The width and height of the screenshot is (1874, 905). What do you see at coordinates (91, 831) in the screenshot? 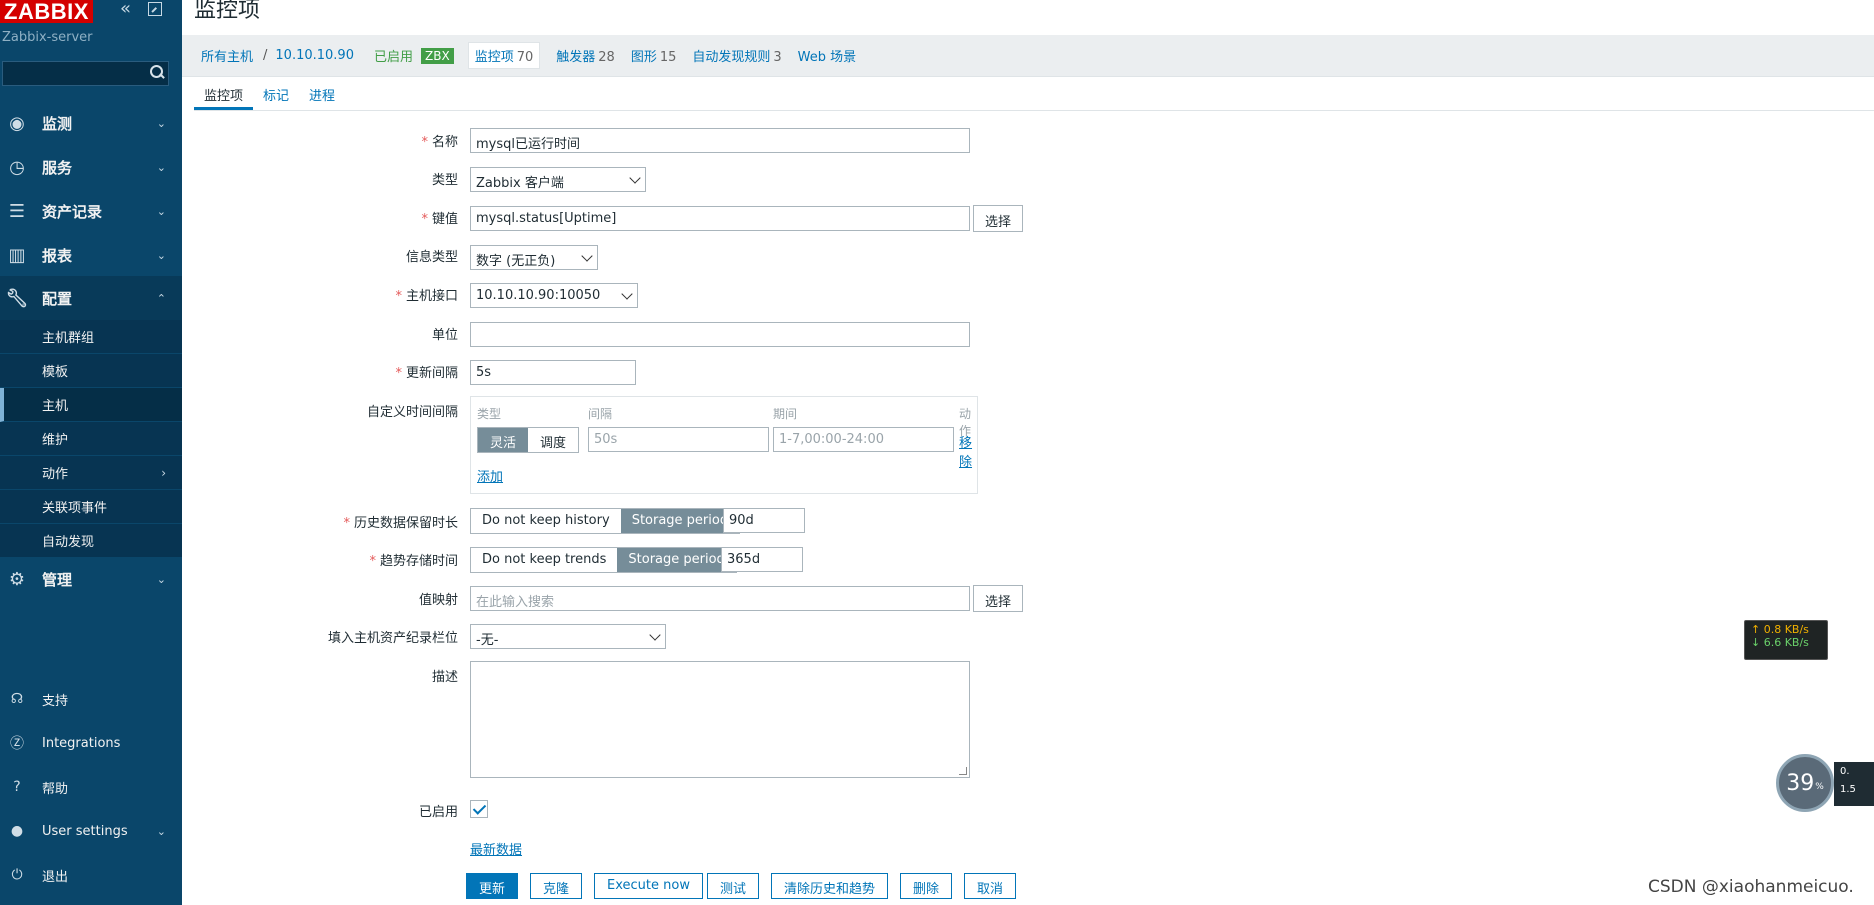
I see `menu-user-settings: ● User settings ⌄` at bounding box center [91, 831].